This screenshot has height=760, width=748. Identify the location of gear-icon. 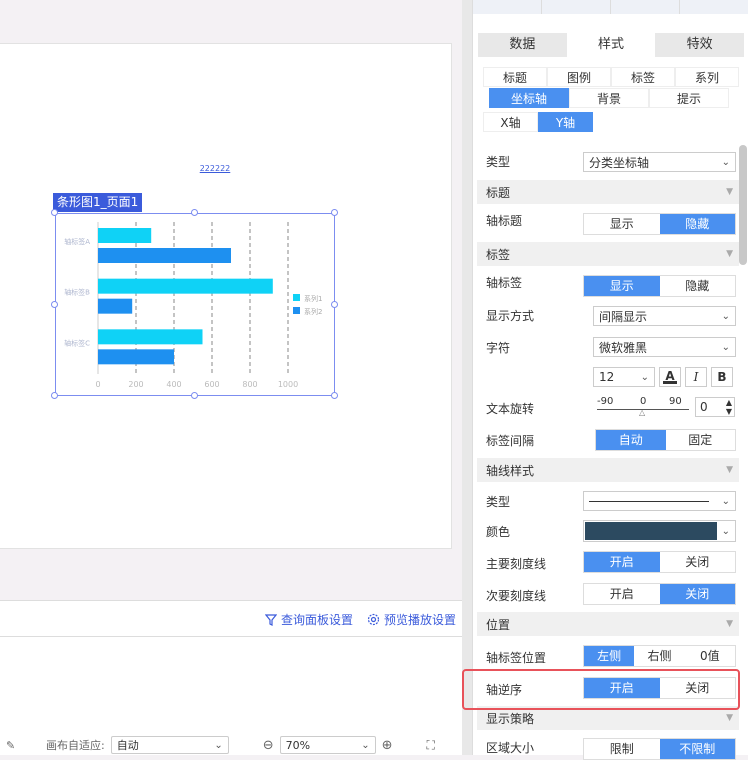
(373, 619).